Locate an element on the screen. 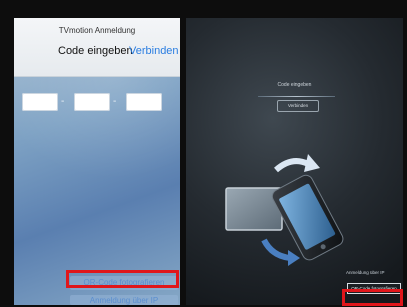 The width and height of the screenshot is (407, 307). app-title: TVmotion Anmeldung is located at coordinates (97, 30).